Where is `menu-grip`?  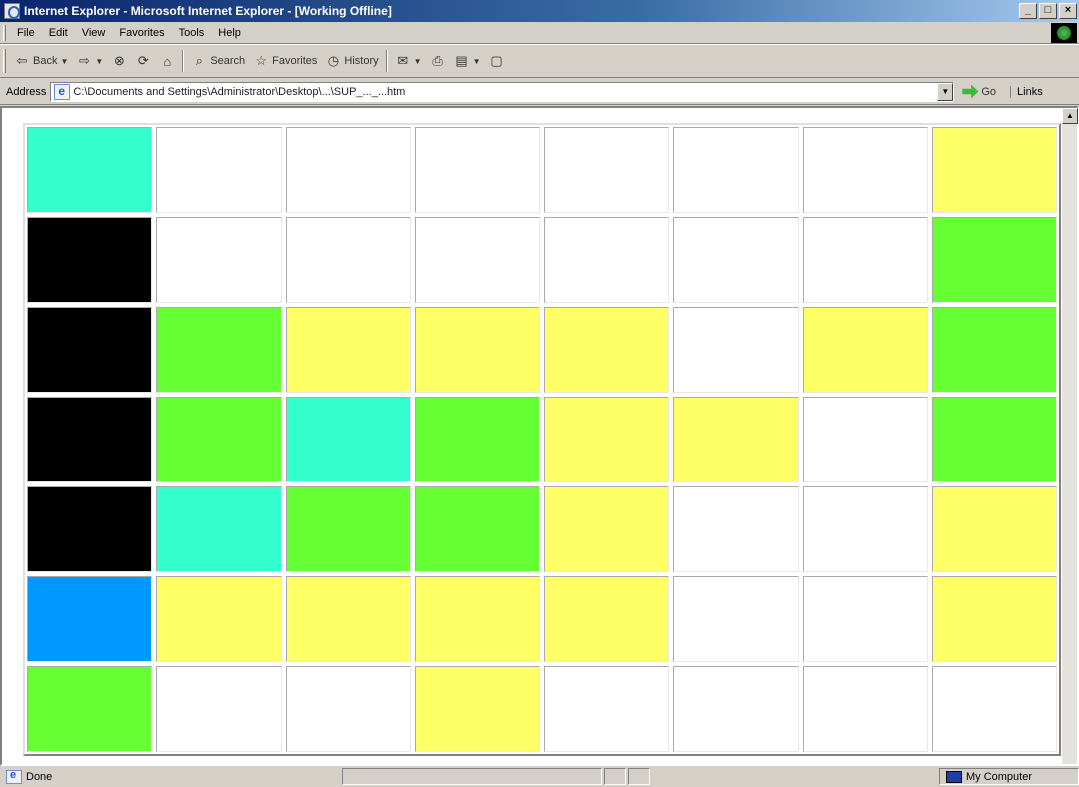
menu-grip is located at coordinates (4, 32).